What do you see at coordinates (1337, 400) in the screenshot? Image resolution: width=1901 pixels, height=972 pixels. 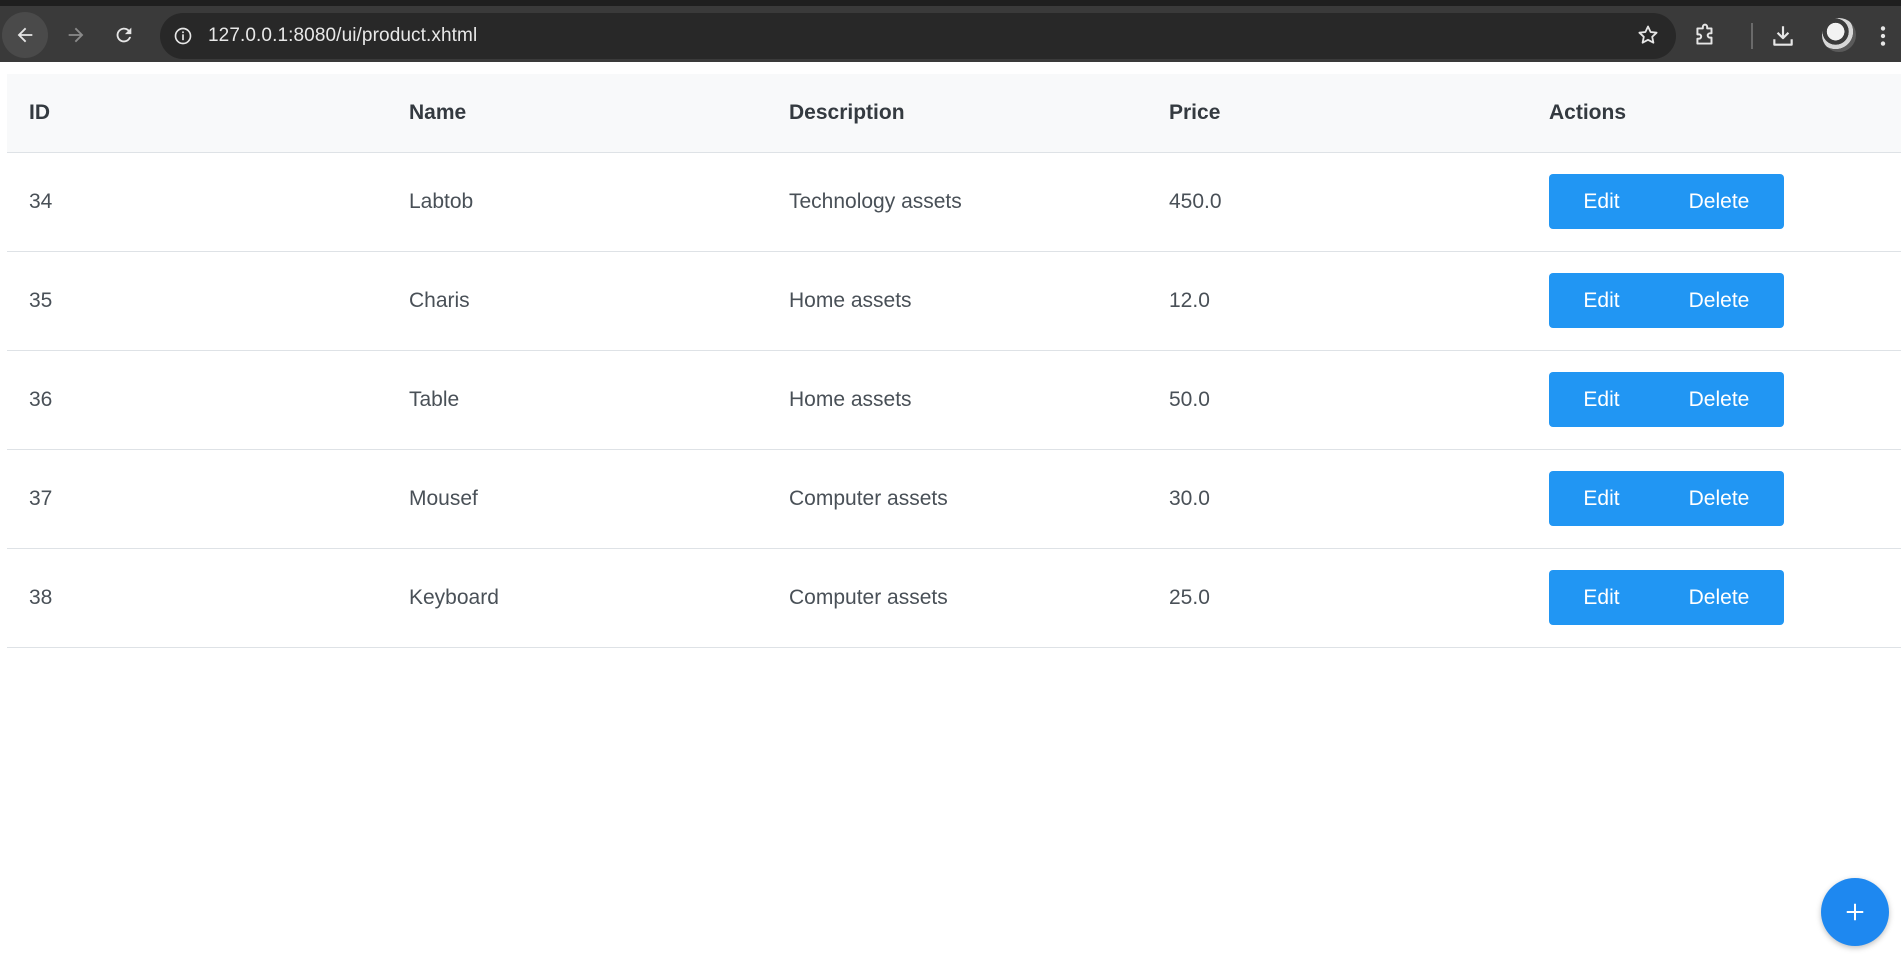 I see `cell-price: 50.0` at bounding box center [1337, 400].